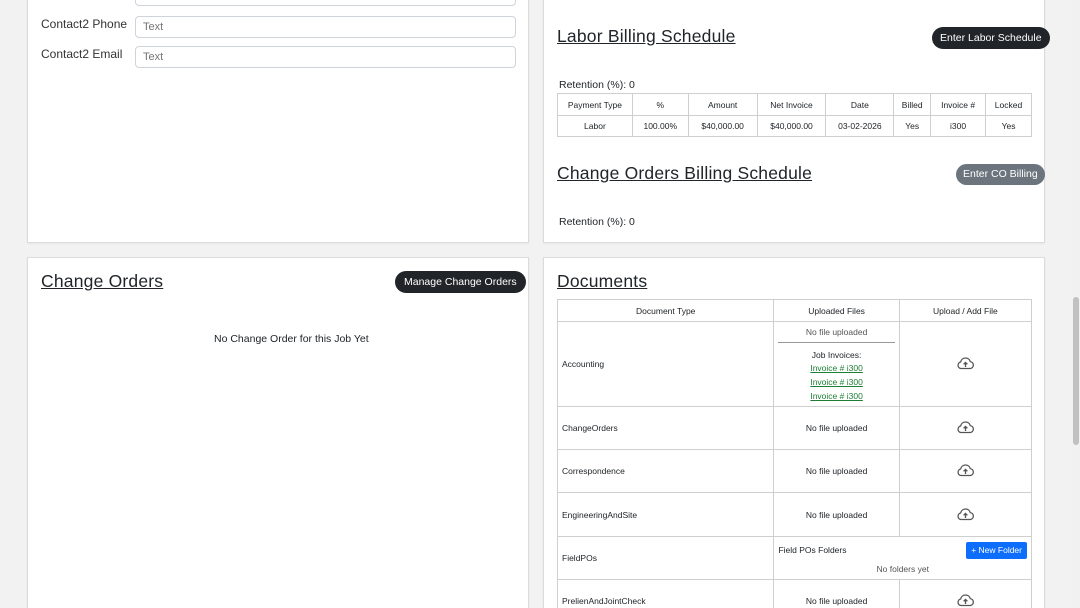  Describe the element at coordinates (902, 550) in the screenshot. I see `field-pos-header: Field POs Folders + New Folder` at that location.